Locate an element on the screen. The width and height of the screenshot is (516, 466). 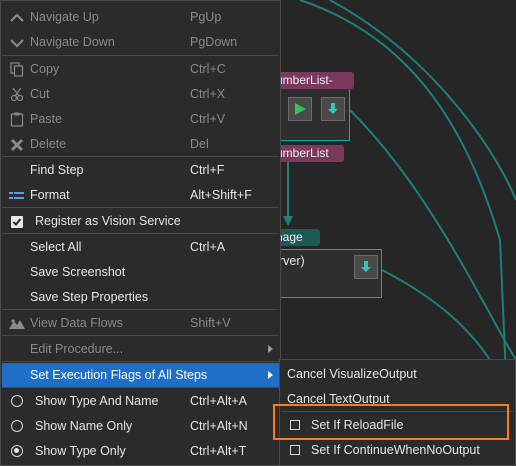
menu-item-label: Find Step is located at coordinates (57, 170).